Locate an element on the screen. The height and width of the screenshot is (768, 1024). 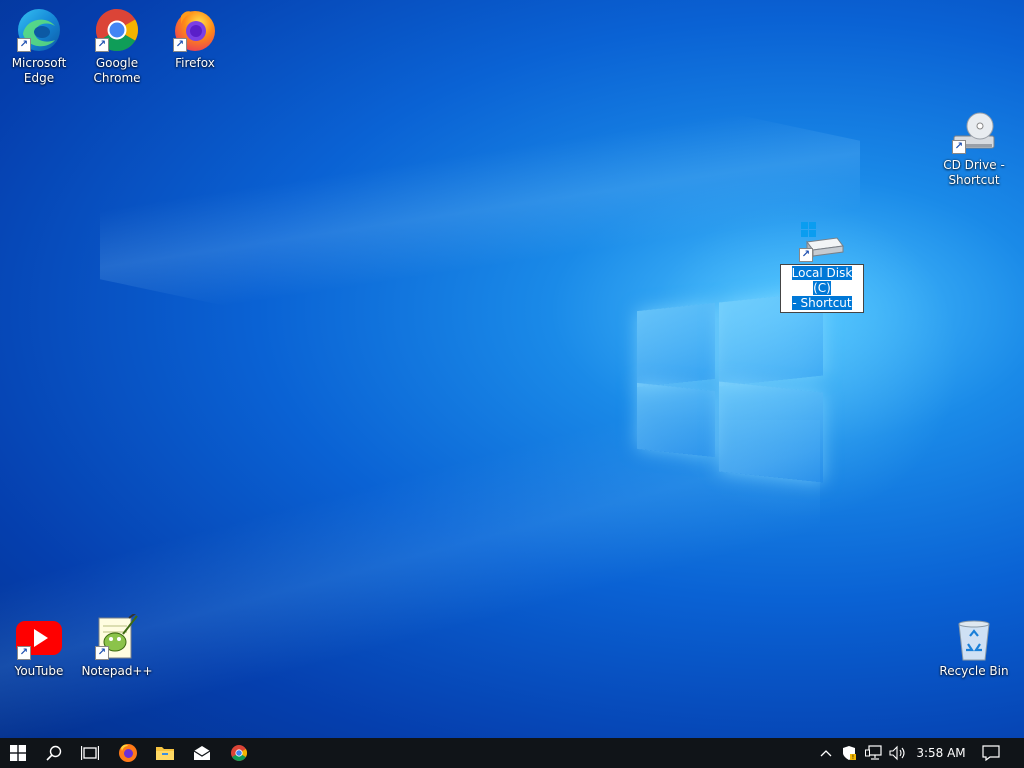
desktop-icon-local-disk: ↗ Local Disk (C) - Shortcut is located at coordinates (822, 264).